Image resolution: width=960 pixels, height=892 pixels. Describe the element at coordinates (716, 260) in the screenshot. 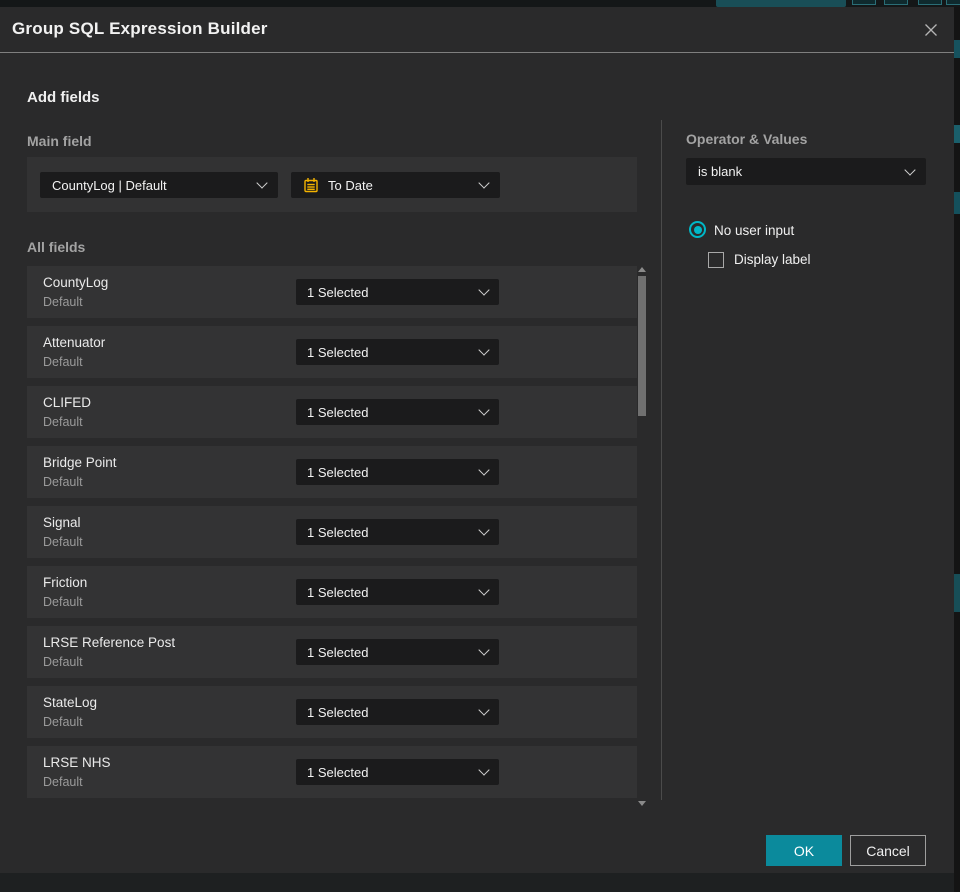

I see `display-label-checkbox` at that location.